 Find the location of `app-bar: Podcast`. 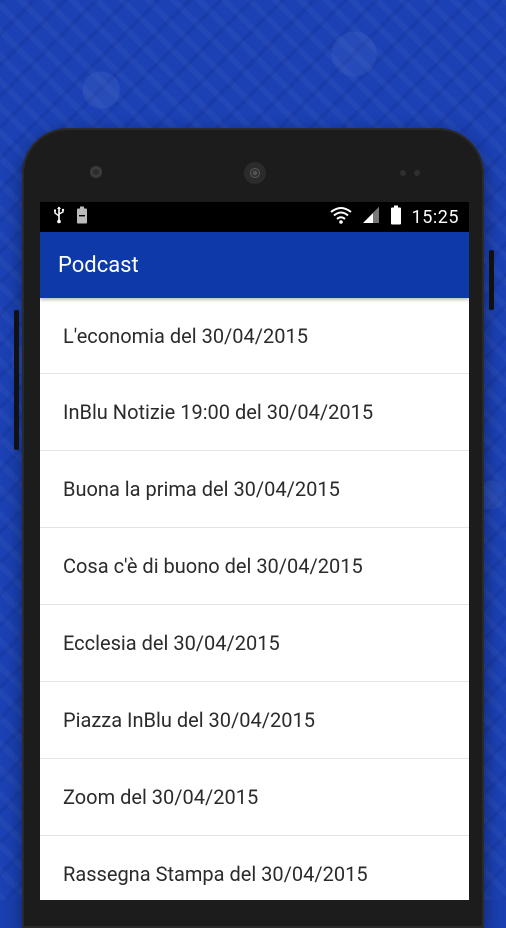

app-bar: Podcast is located at coordinates (254, 265).